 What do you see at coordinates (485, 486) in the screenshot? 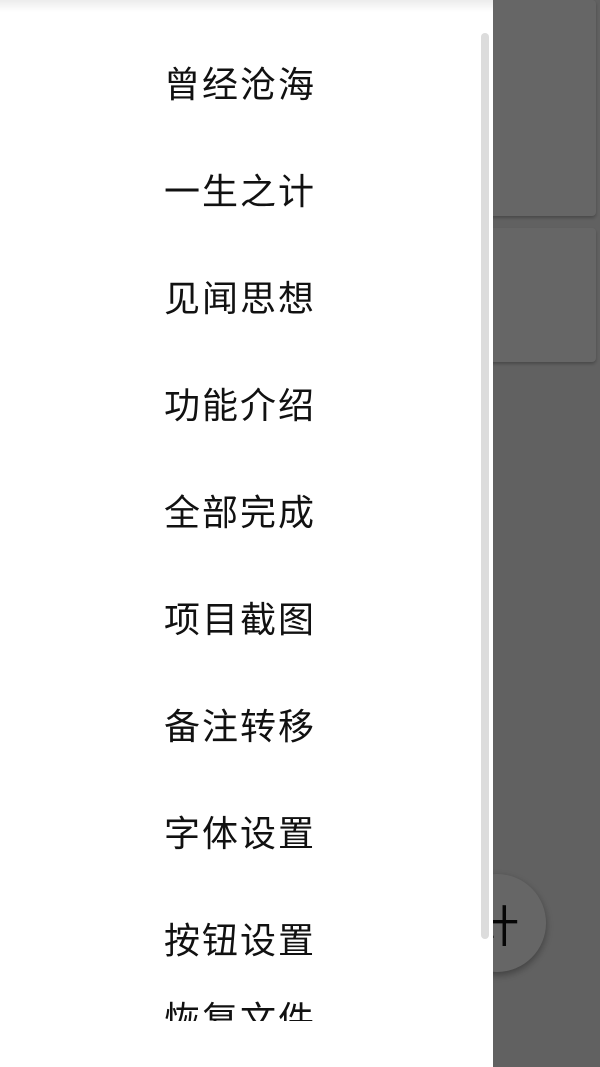
I see `drawer-scrollbar` at bounding box center [485, 486].